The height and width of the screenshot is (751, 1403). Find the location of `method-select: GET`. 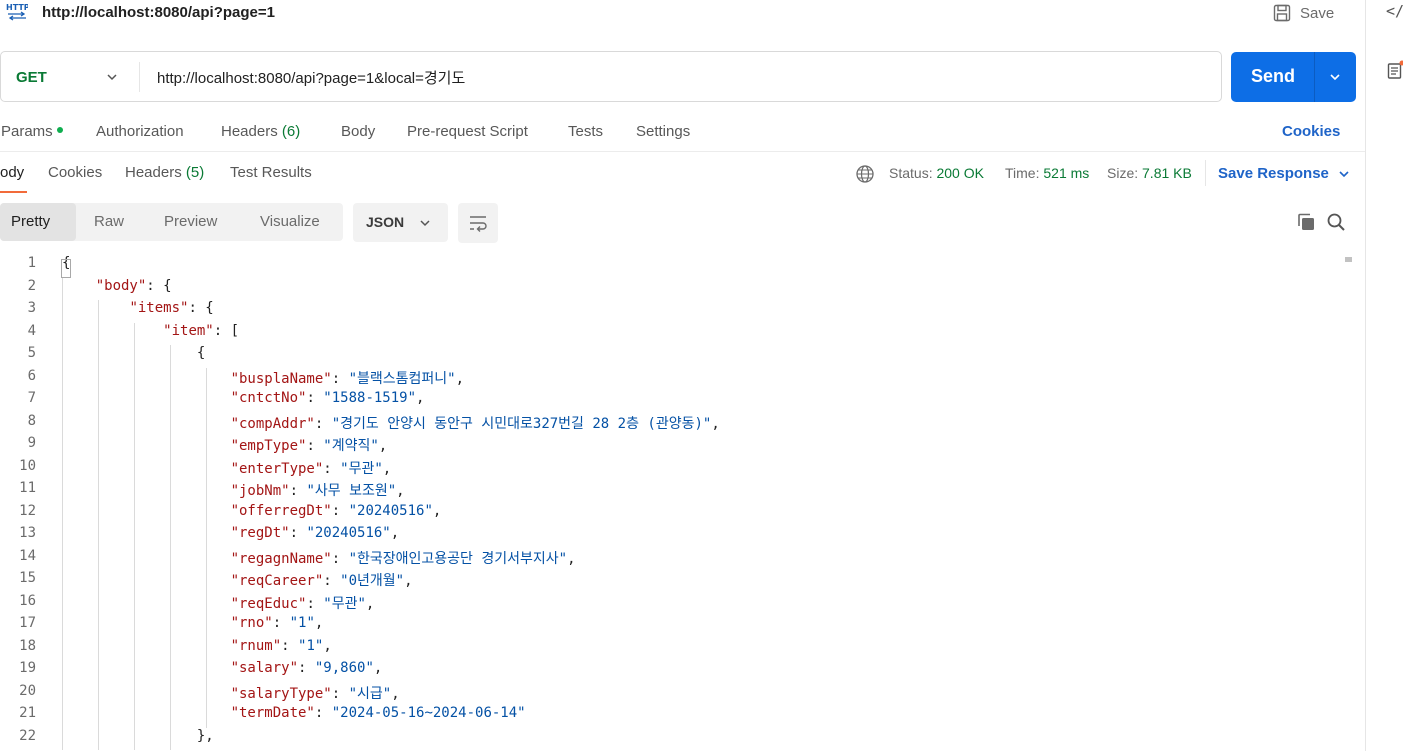

method-select: GET is located at coordinates (31, 77).